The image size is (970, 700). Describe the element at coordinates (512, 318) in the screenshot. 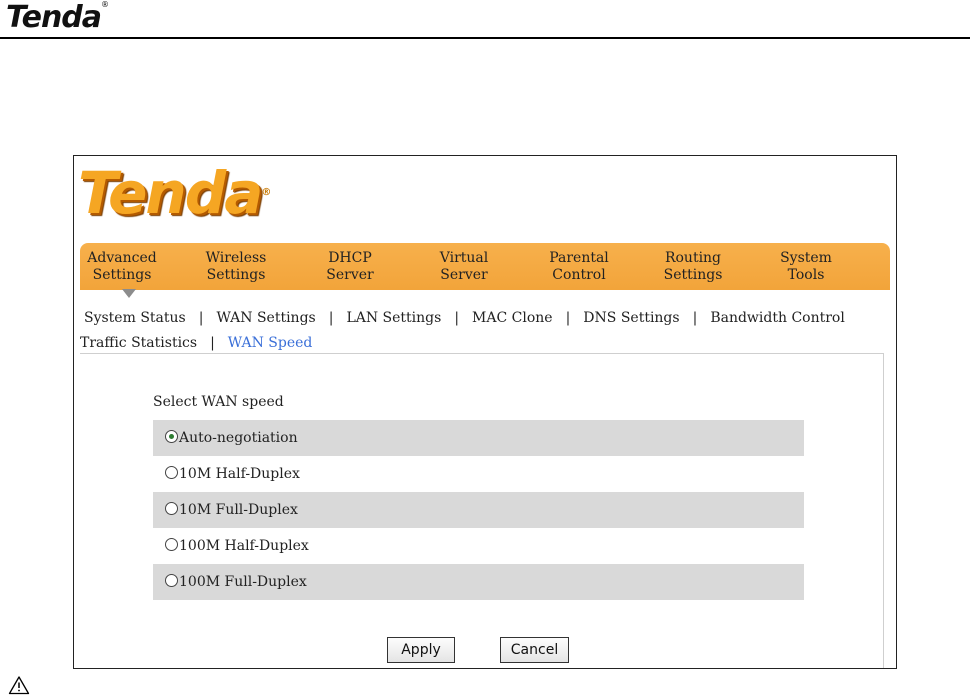

I see `submenu-mac-clone: MAC Clone` at that location.